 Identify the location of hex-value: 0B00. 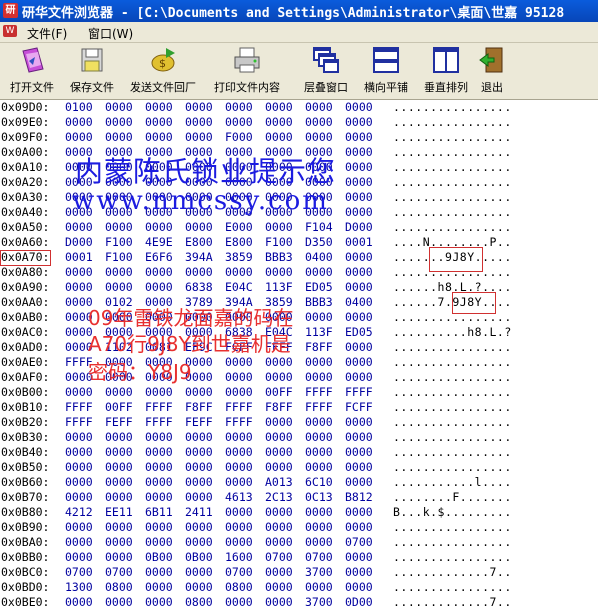
(199, 557).